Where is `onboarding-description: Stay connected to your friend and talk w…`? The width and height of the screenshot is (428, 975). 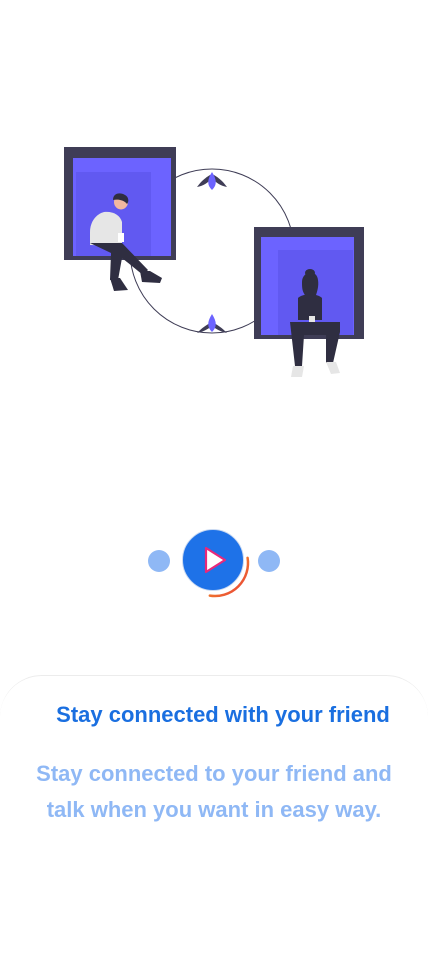
onboarding-description: Stay connected to your friend and talk w… is located at coordinates (214, 791).